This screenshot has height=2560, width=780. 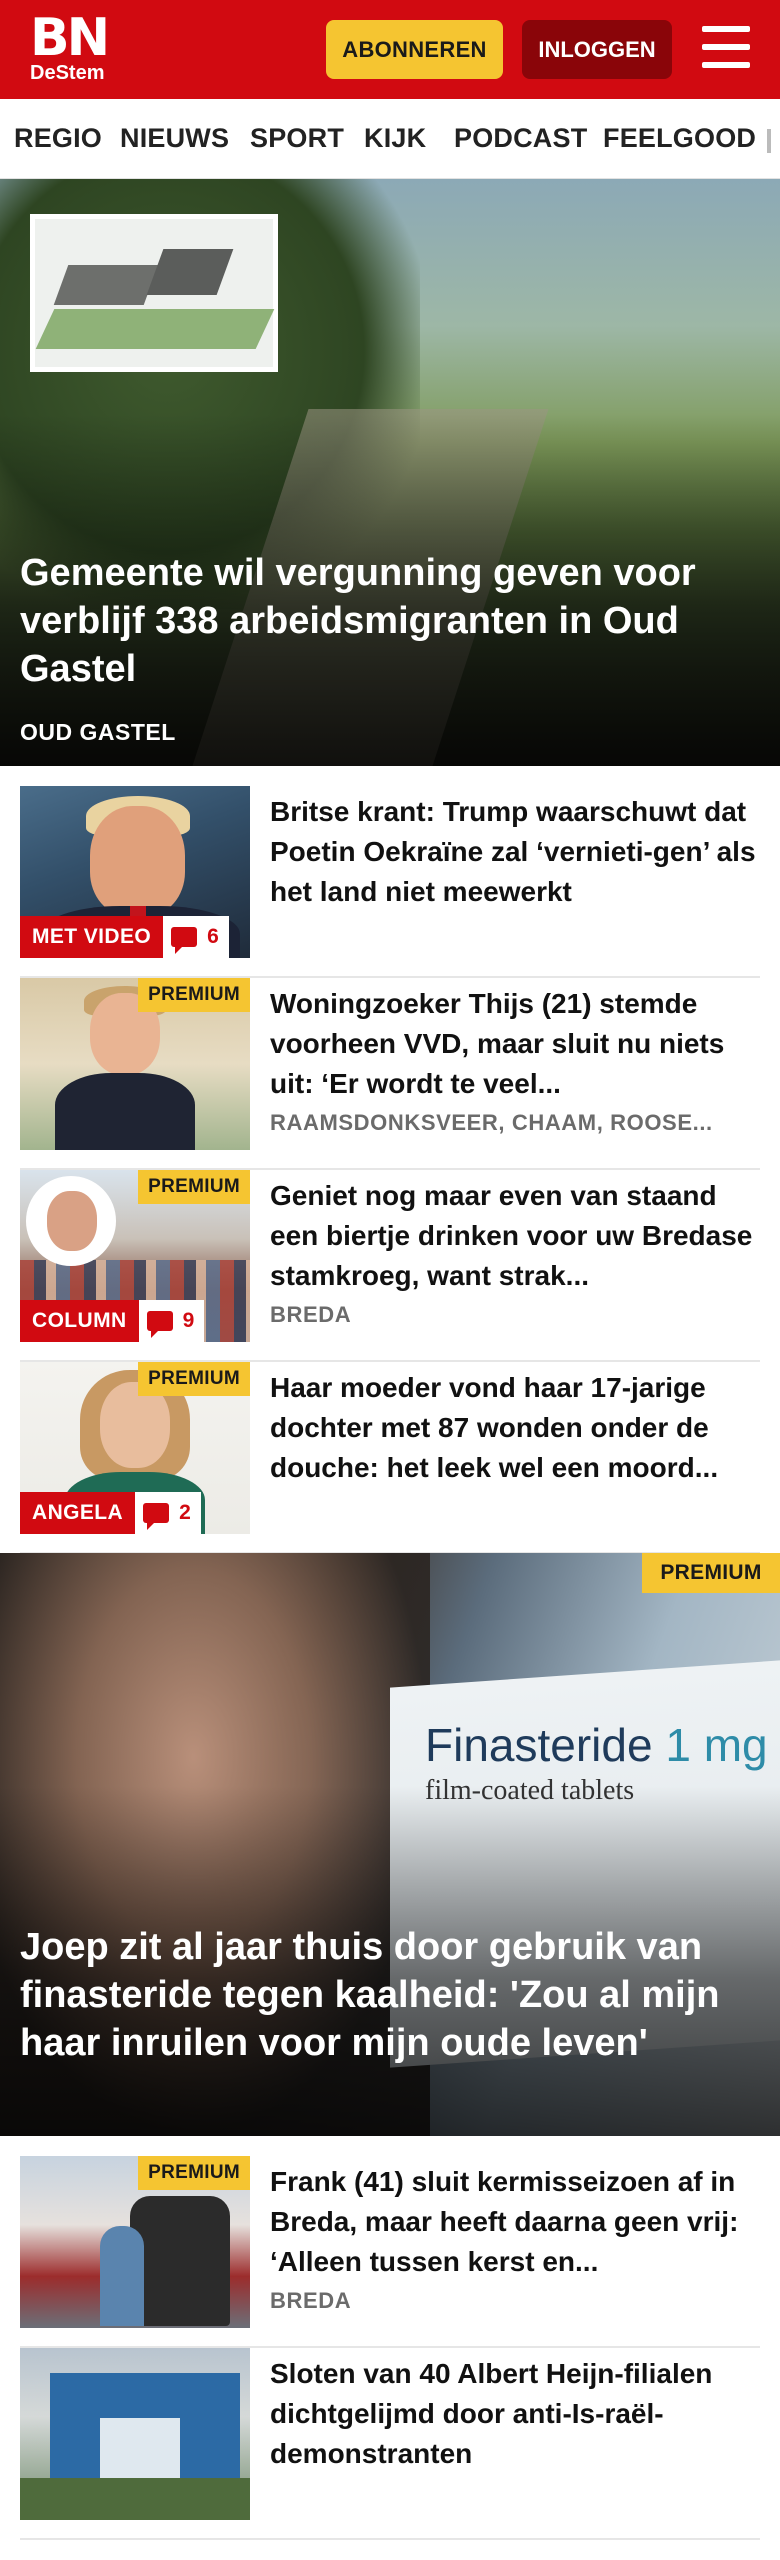 I want to click on section-nav: REGIO NIEUWS SPORT KIJK PODCAST FEELGOOD, so click(x=390, y=139).